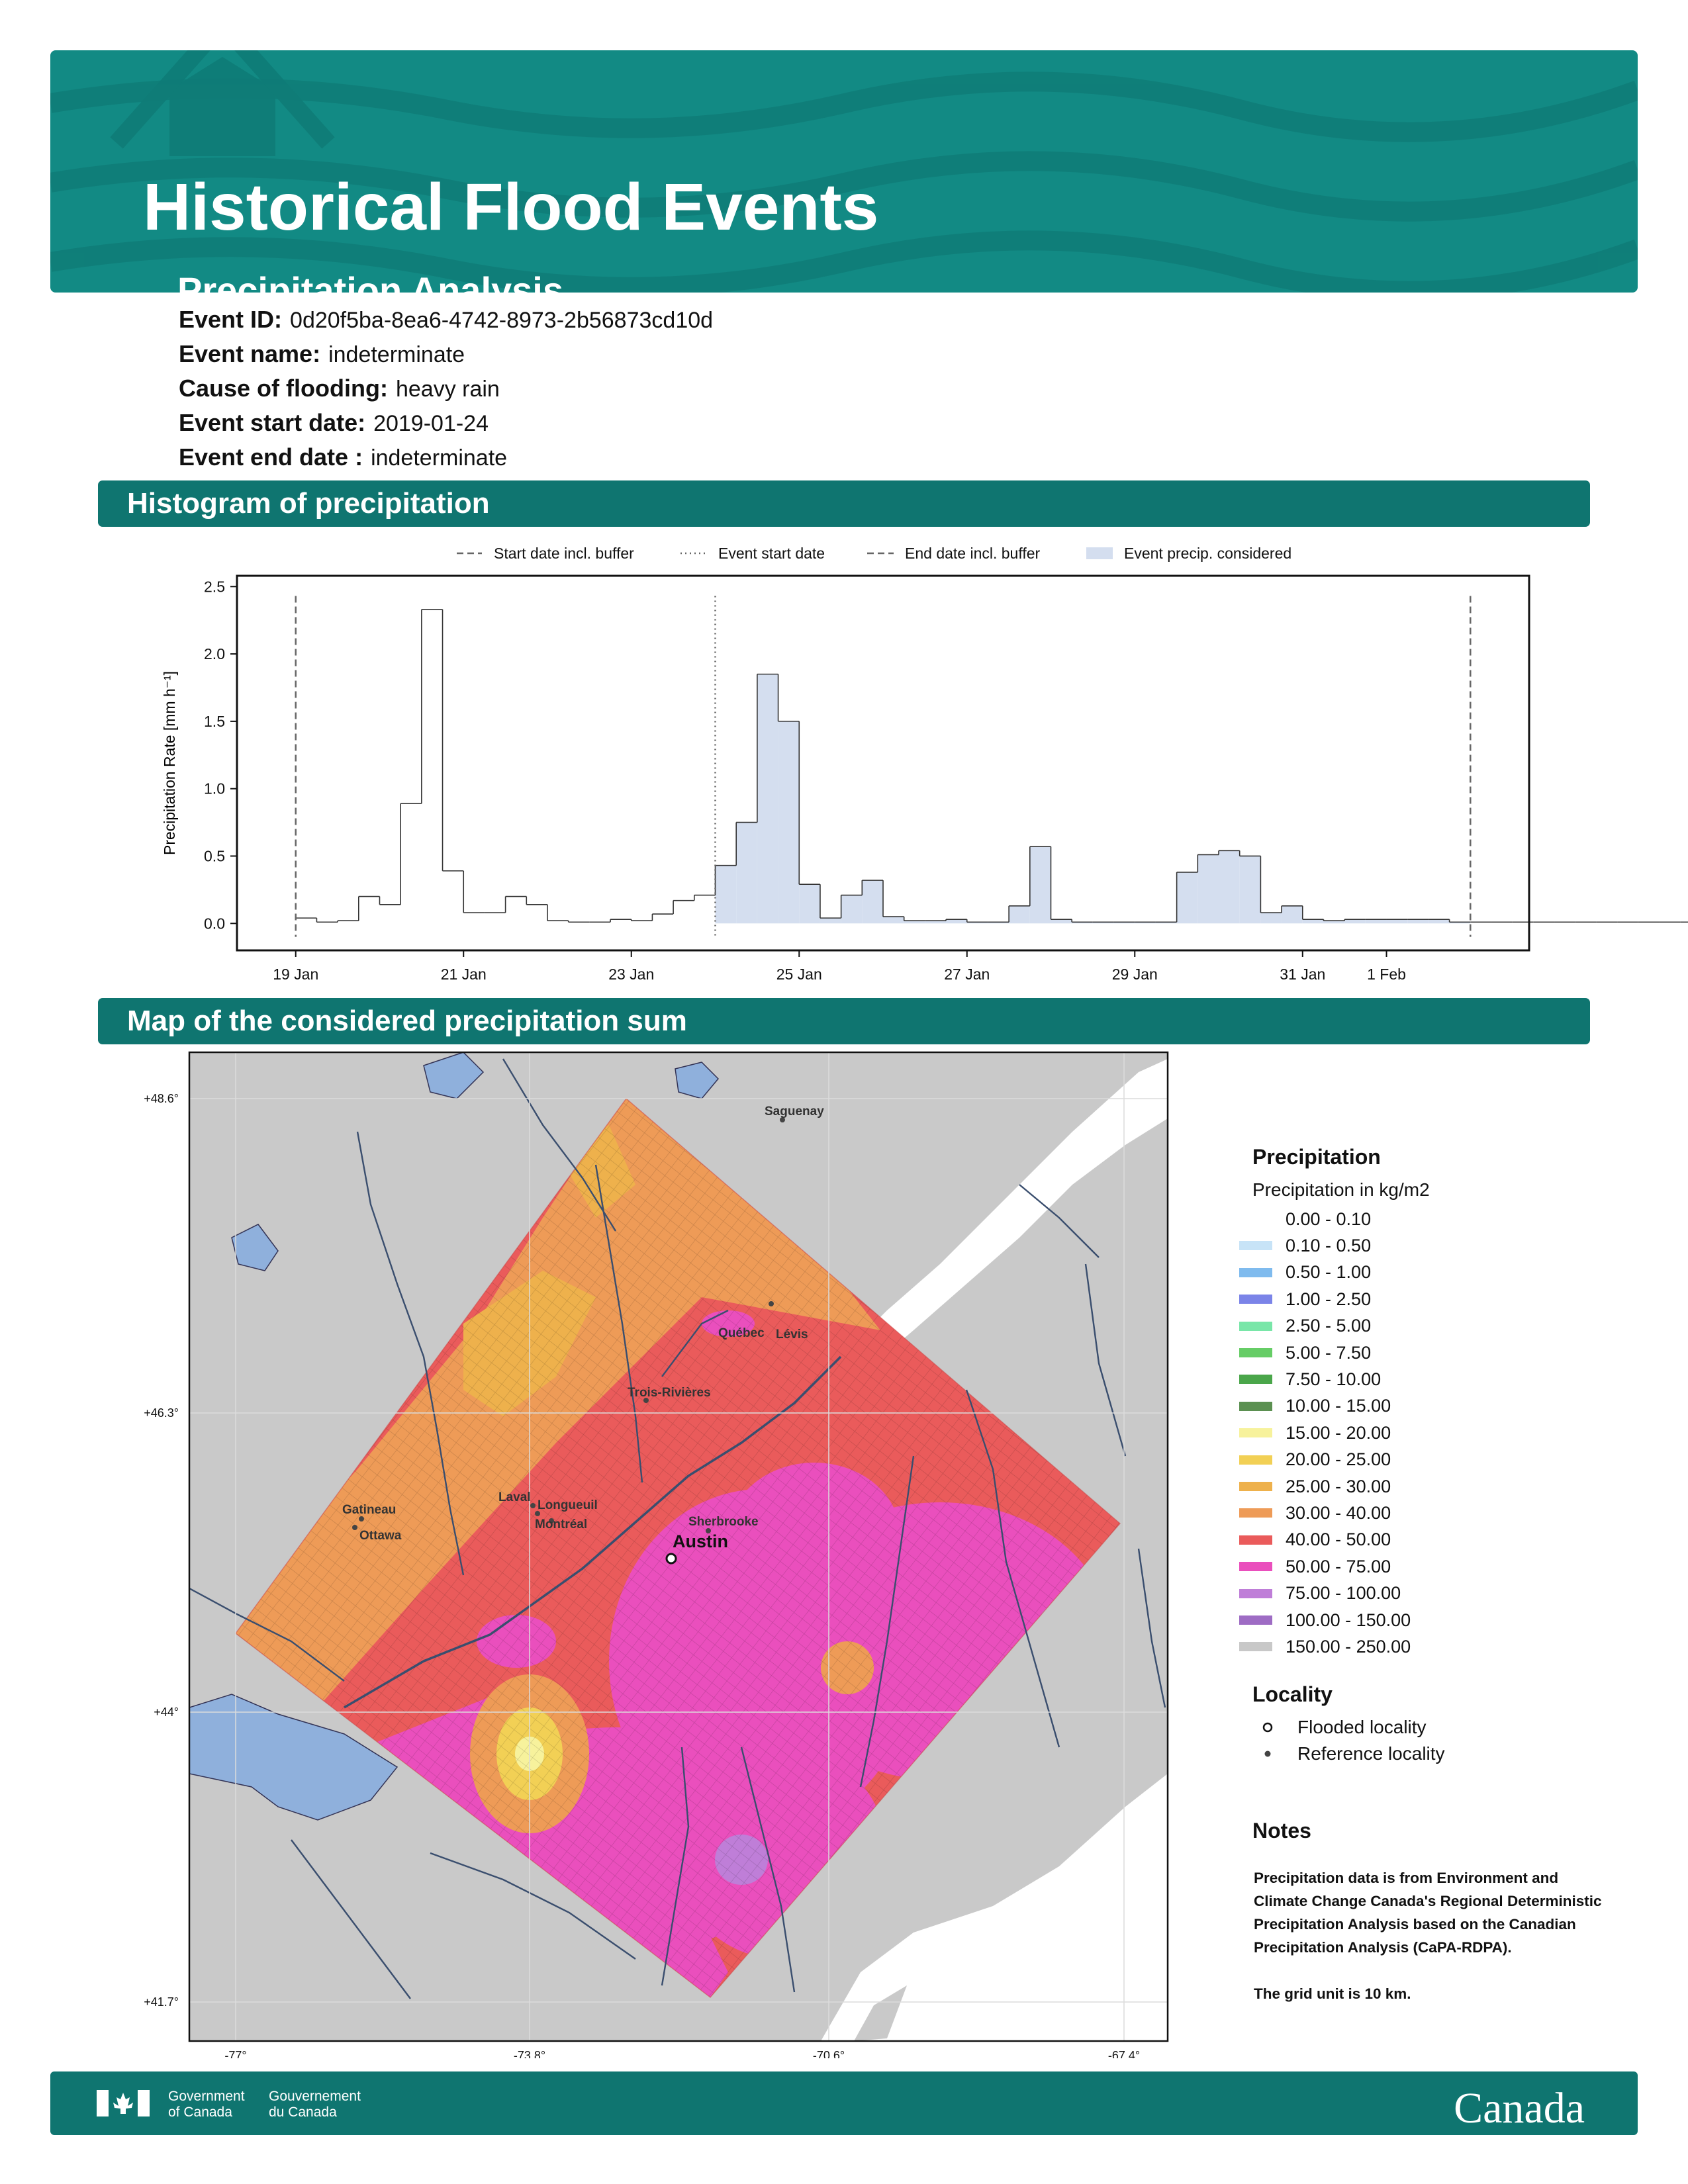 The width and height of the screenshot is (1688, 2184). I want to click on gov-fr: Gouvernement du Canada, so click(315, 2104).